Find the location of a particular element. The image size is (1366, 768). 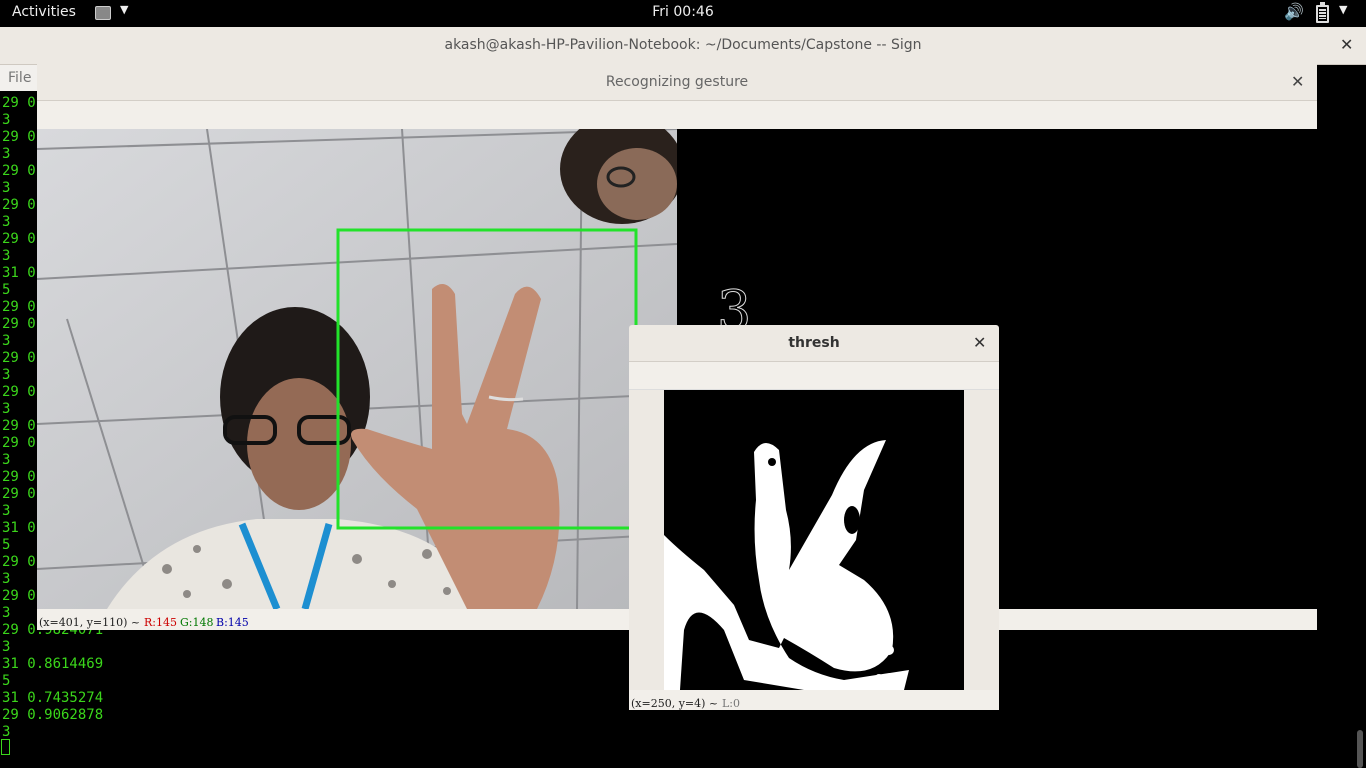

gesture-status-r: R:145 is located at coordinates (160, 622).